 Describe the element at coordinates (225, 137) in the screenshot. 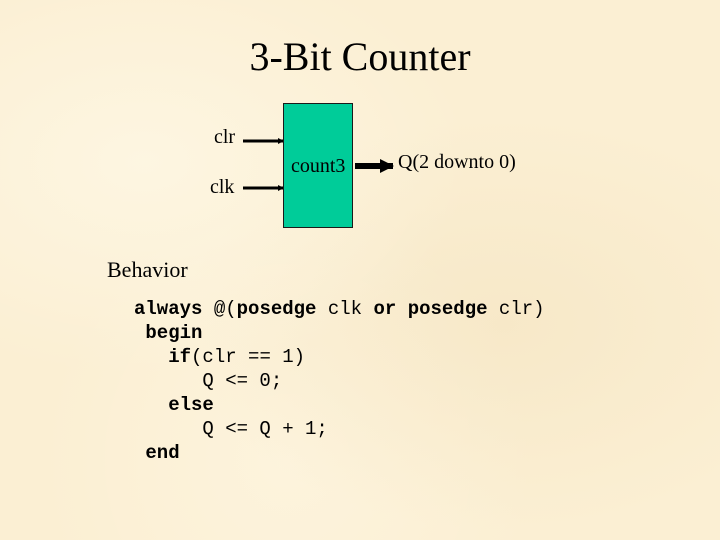

I see `input-label-clr: clr` at that location.